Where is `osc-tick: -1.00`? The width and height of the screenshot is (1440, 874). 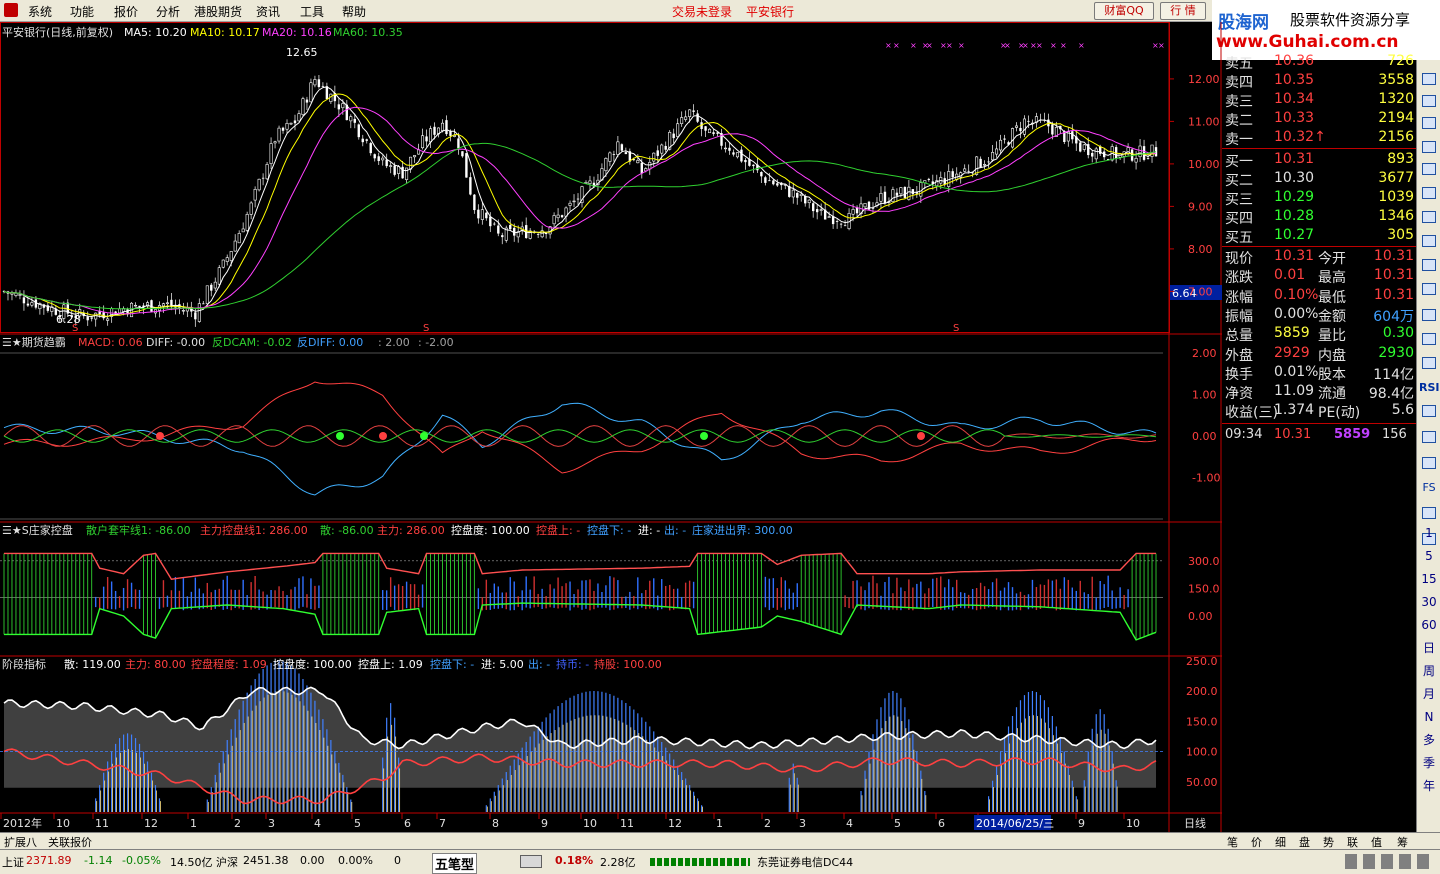
osc-tick: -1.00 is located at coordinates (1206, 478).